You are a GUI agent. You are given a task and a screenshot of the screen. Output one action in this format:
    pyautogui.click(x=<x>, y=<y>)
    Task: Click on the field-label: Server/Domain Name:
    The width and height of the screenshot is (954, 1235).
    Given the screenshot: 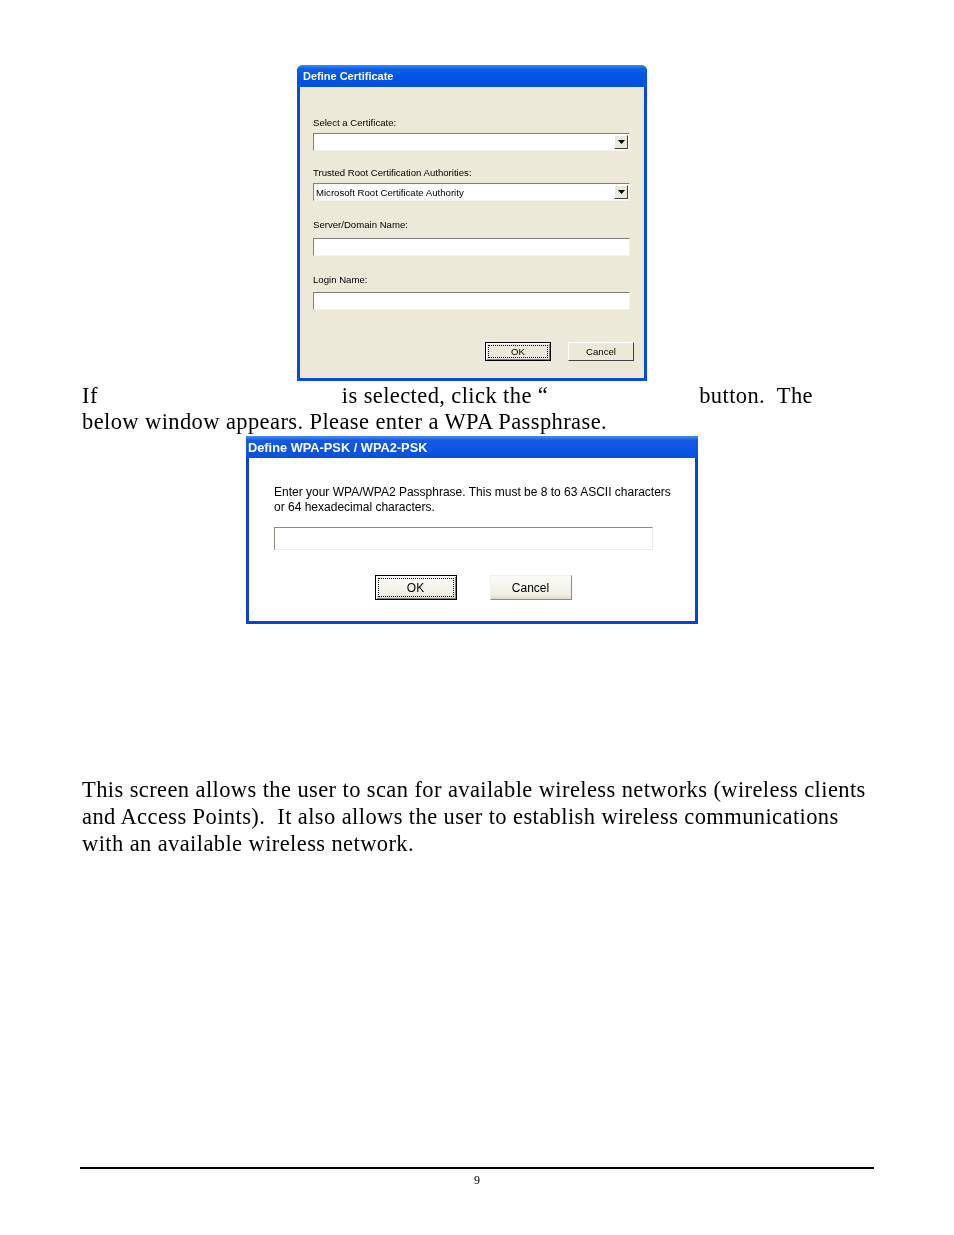 What is the action you would take?
    pyautogui.click(x=360, y=224)
    